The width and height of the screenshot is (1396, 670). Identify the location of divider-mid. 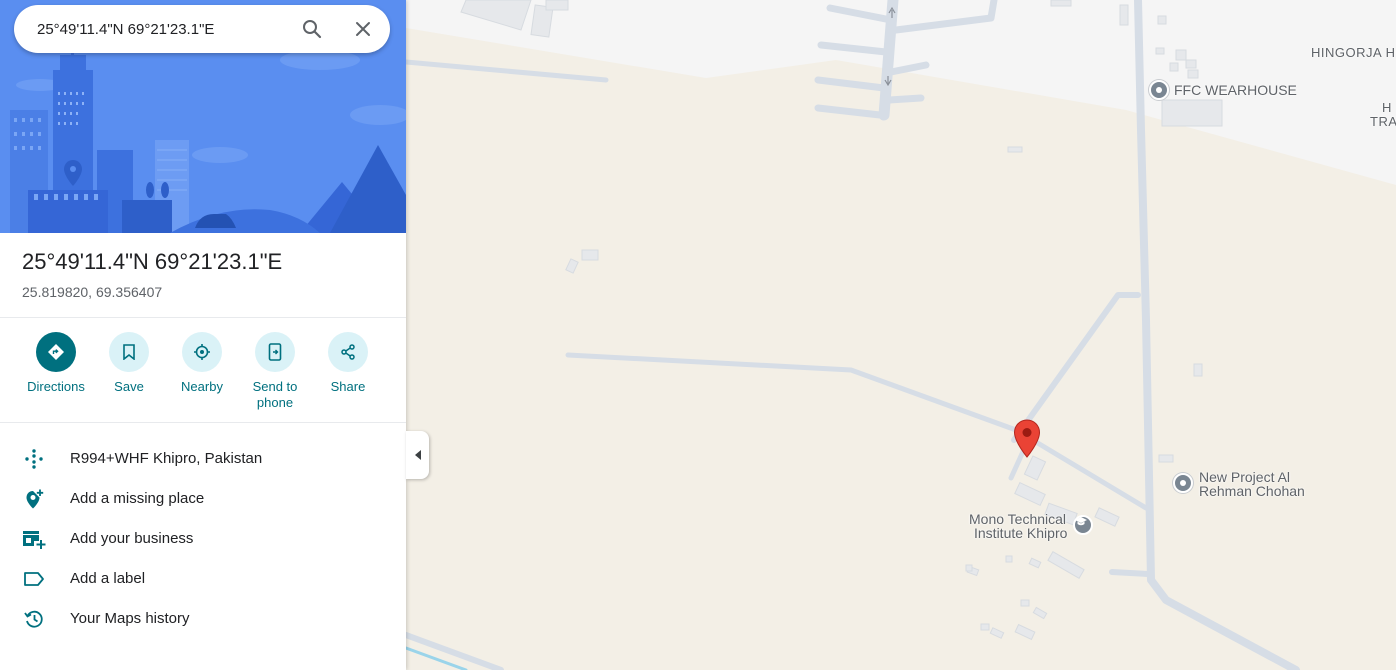
(203, 422).